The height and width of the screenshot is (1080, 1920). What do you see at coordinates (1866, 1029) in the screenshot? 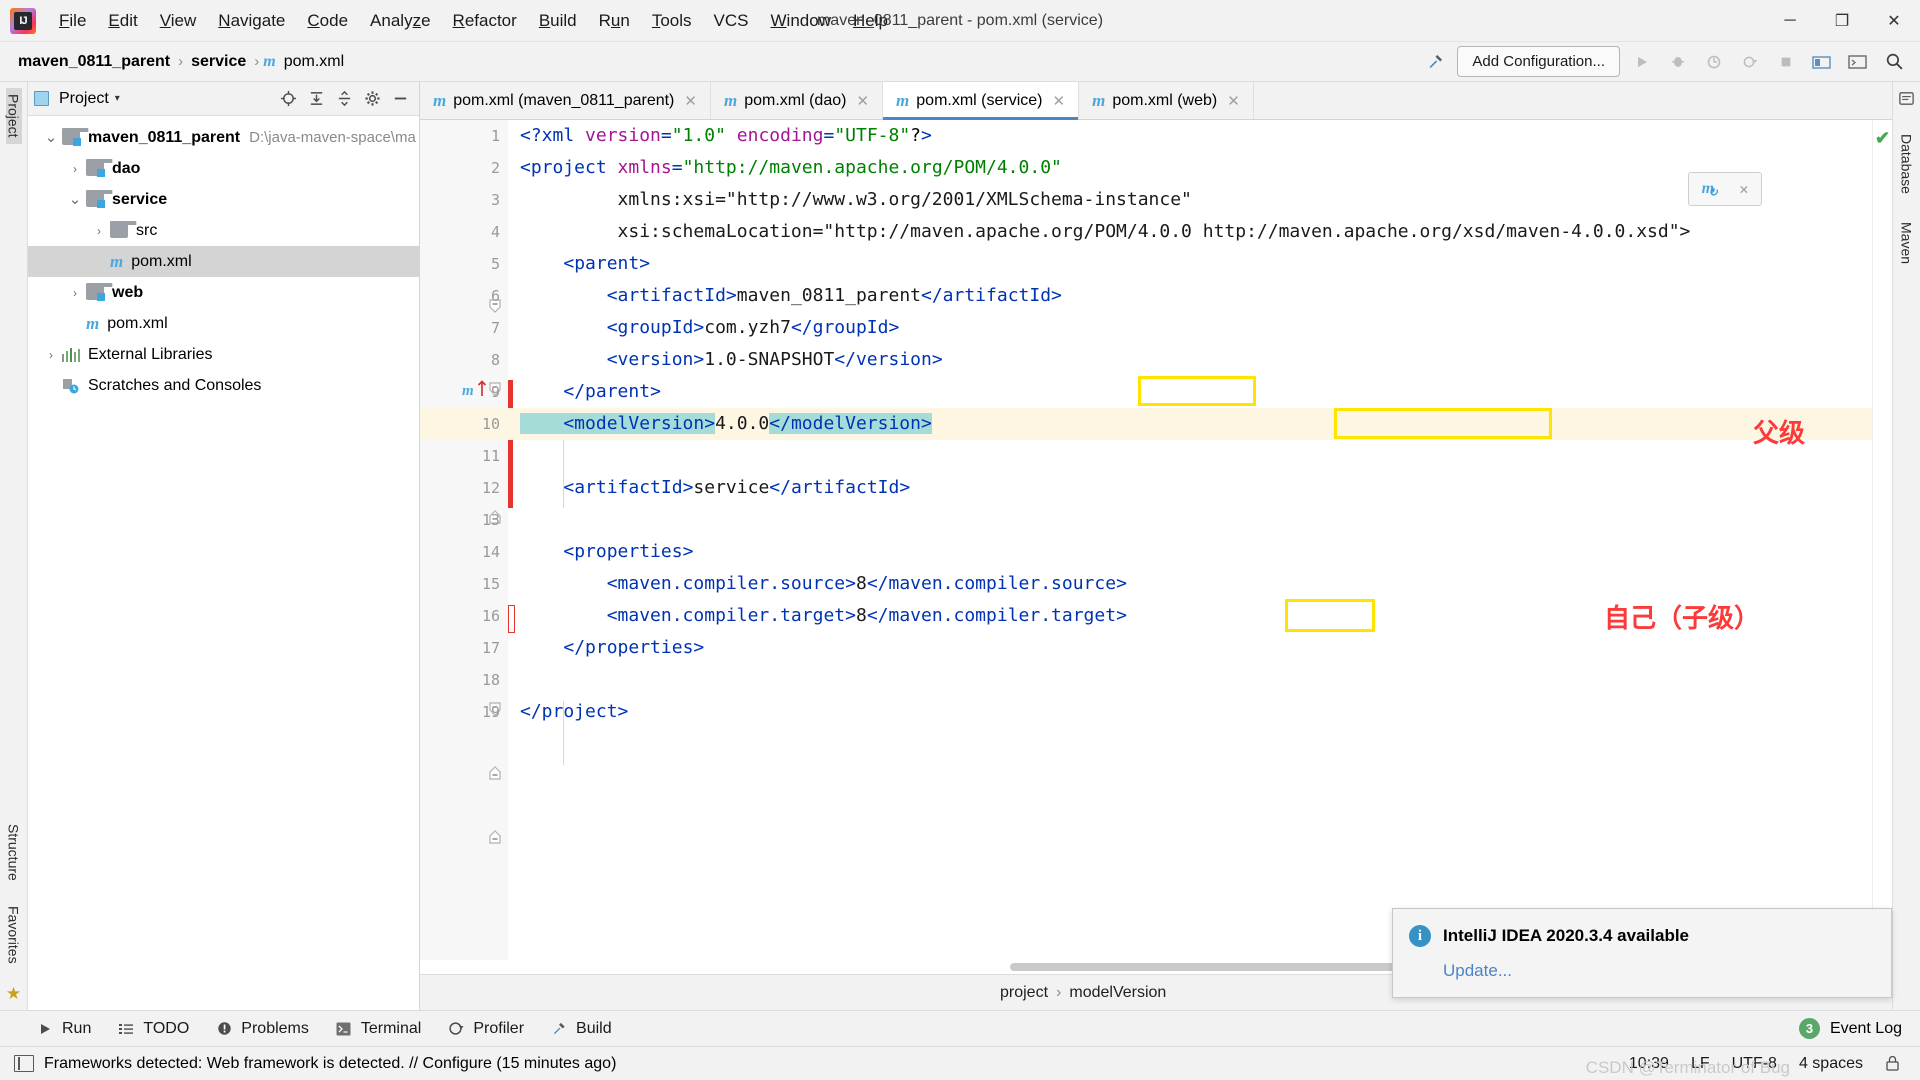
I see `event-log-label: Event Log` at bounding box center [1866, 1029].